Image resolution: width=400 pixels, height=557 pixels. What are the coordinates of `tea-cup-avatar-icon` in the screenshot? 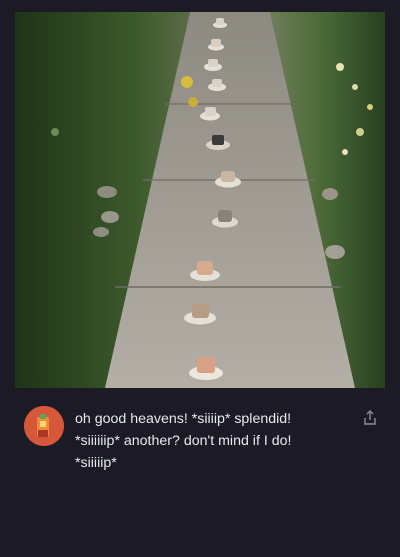 It's located at (44, 426).